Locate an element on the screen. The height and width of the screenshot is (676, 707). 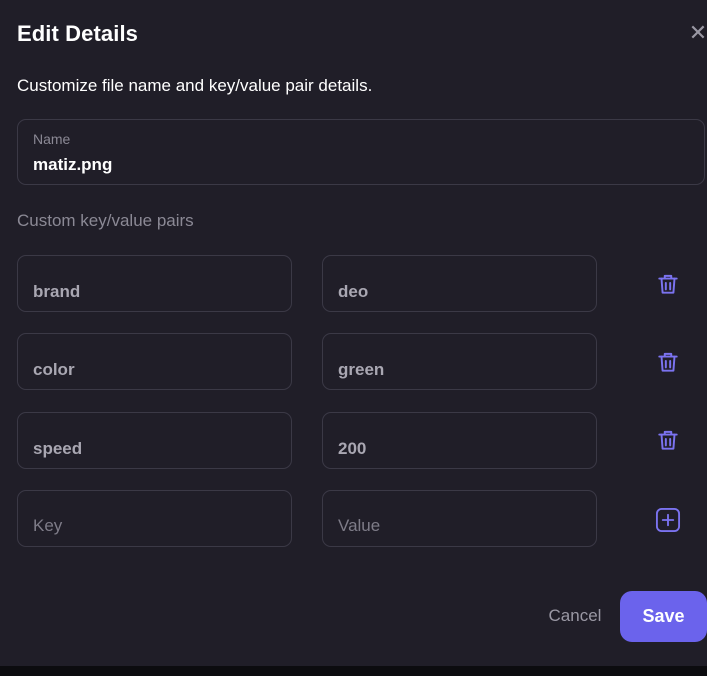
custom-pairs-label: Custom key/value pairs is located at coordinates (105, 220).